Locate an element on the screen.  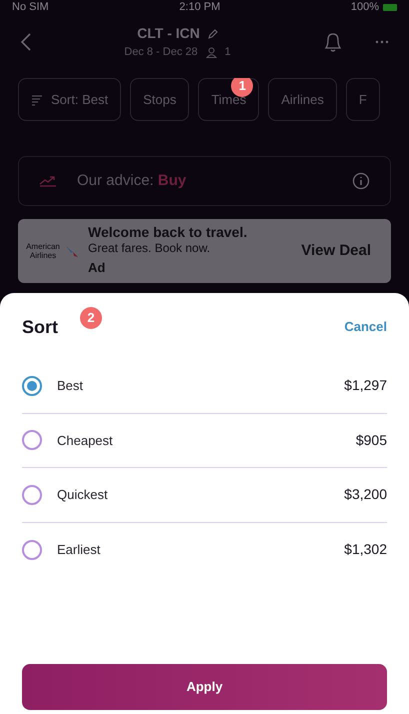
option-price: $1,302 is located at coordinates (365, 550).